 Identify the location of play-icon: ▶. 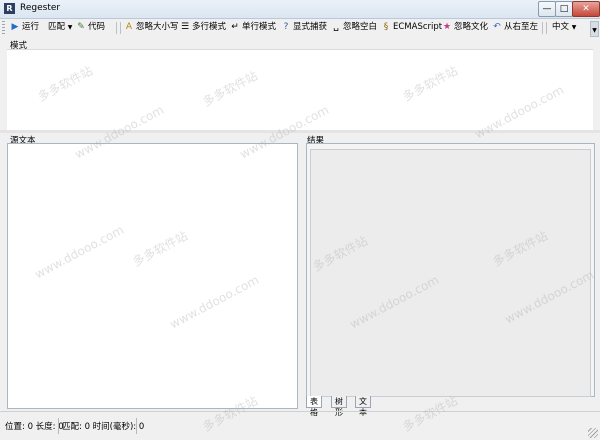
(15, 27).